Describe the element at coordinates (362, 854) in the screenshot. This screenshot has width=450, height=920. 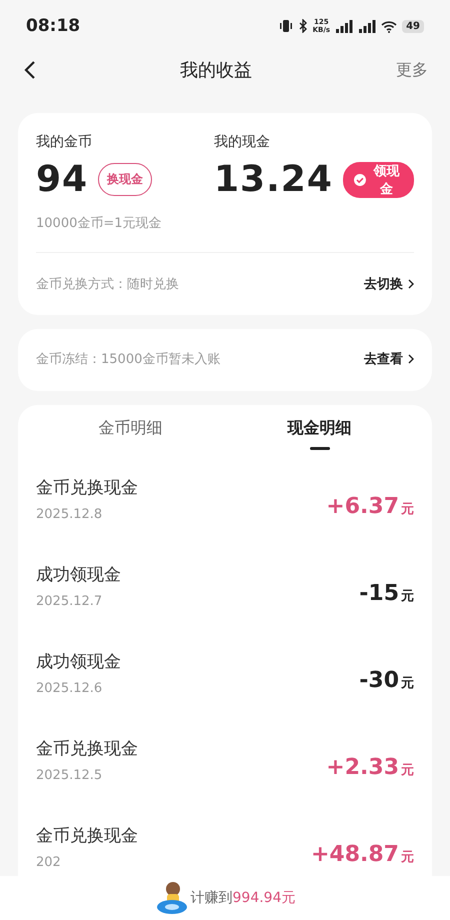
I see `record-amount: +48.87 元` at that location.